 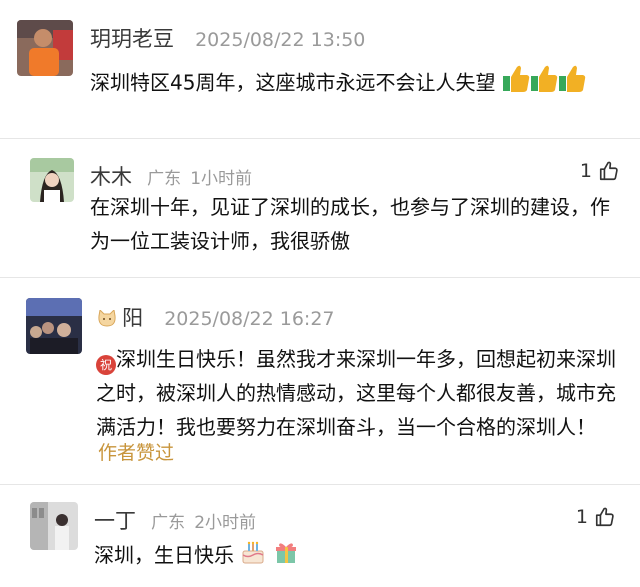 What do you see at coordinates (136, 453) in the screenshot?
I see `author-liked-label: 作者赞过` at bounding box center [136, 453].